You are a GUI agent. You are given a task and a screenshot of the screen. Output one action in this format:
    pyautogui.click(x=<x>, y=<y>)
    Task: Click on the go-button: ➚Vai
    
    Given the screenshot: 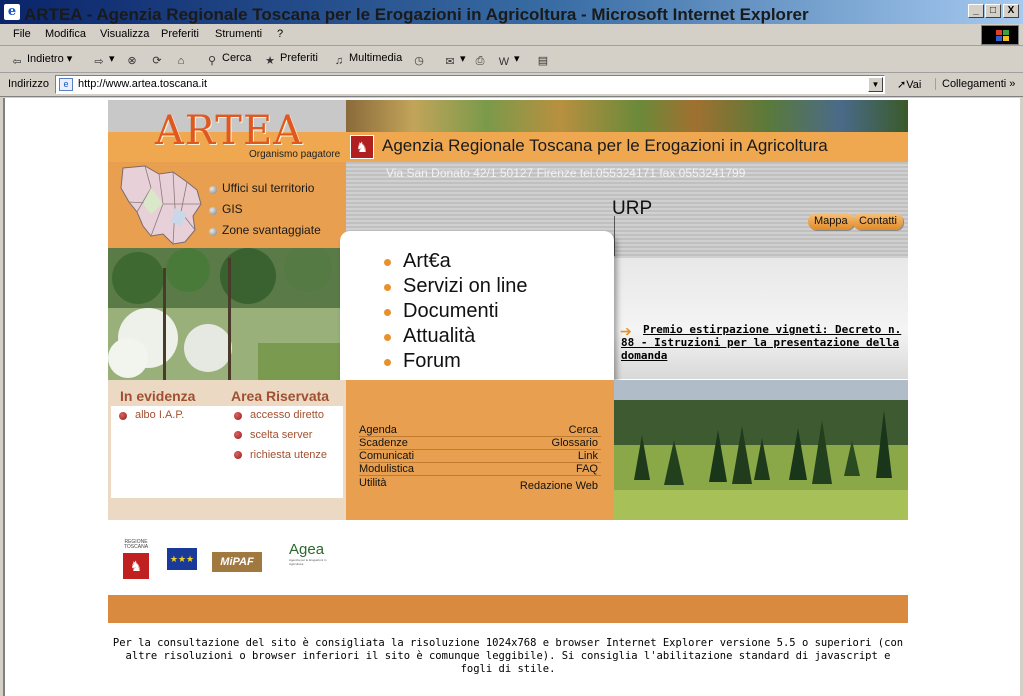 What is the action you would take?
    pyautogui.click(x=909, y=84)
    